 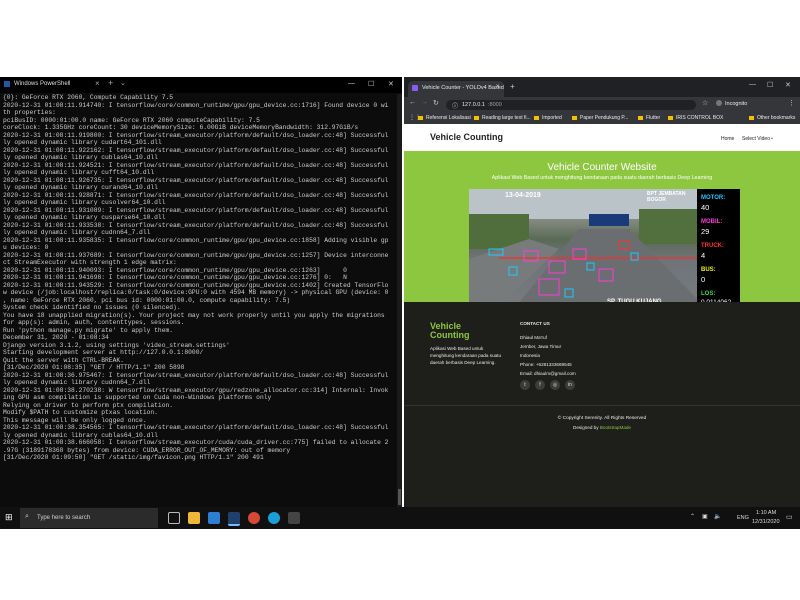 What do you see at coordinates (533, 337) in the screenshot?
I see `contact-name: Dhiaul Ma'ruf` at bounding box center [533, 337].